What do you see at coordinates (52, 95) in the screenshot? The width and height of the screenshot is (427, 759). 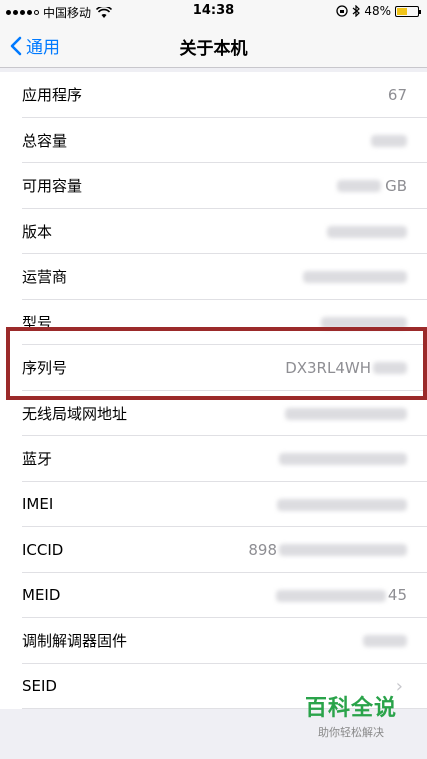 I see `row-label: 应用程序` at bounding box center [52, 95].